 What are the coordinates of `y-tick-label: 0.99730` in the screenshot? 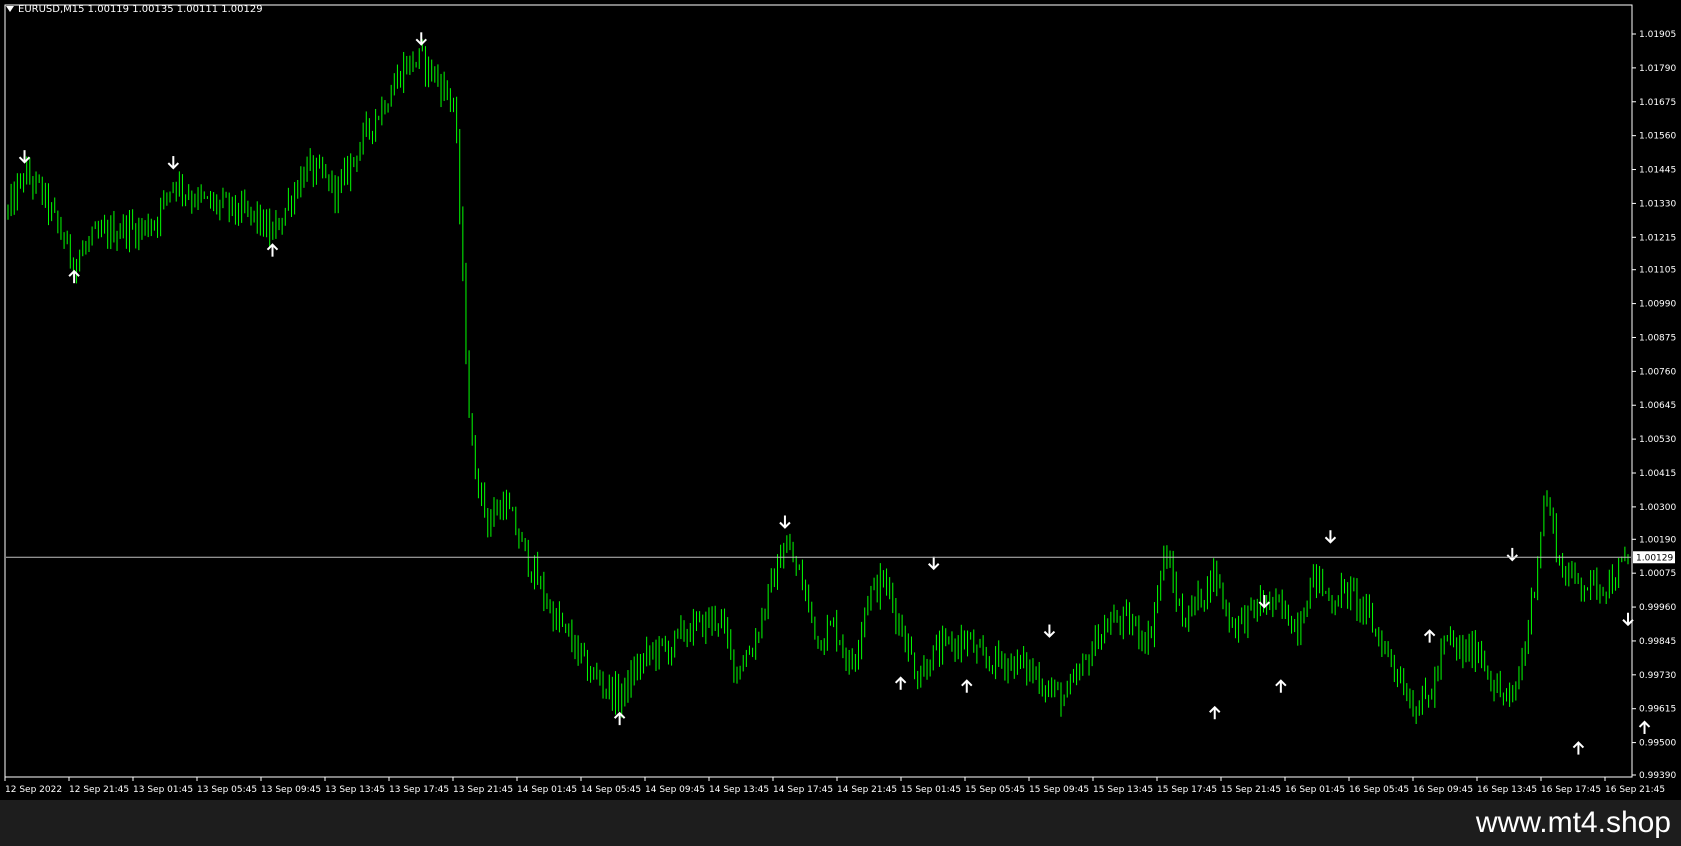 It's located at (1657, 676).